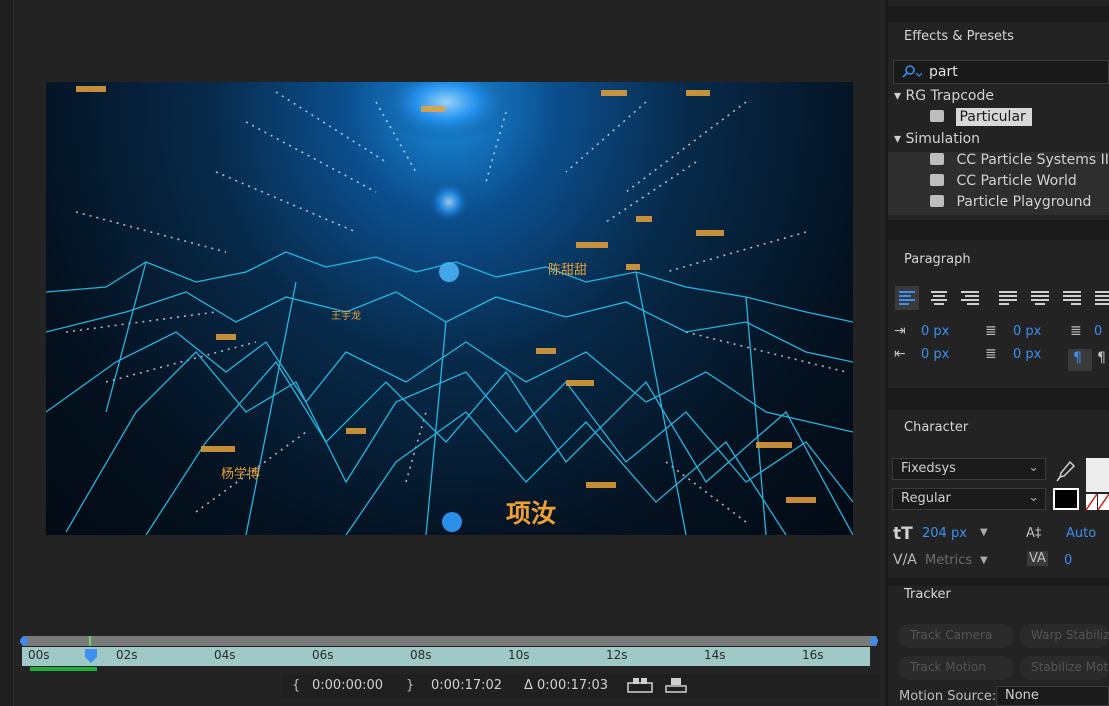 This screenshot has width=1109, height=706. I want to click on tracker-title: Tracker, so click(927, 594).